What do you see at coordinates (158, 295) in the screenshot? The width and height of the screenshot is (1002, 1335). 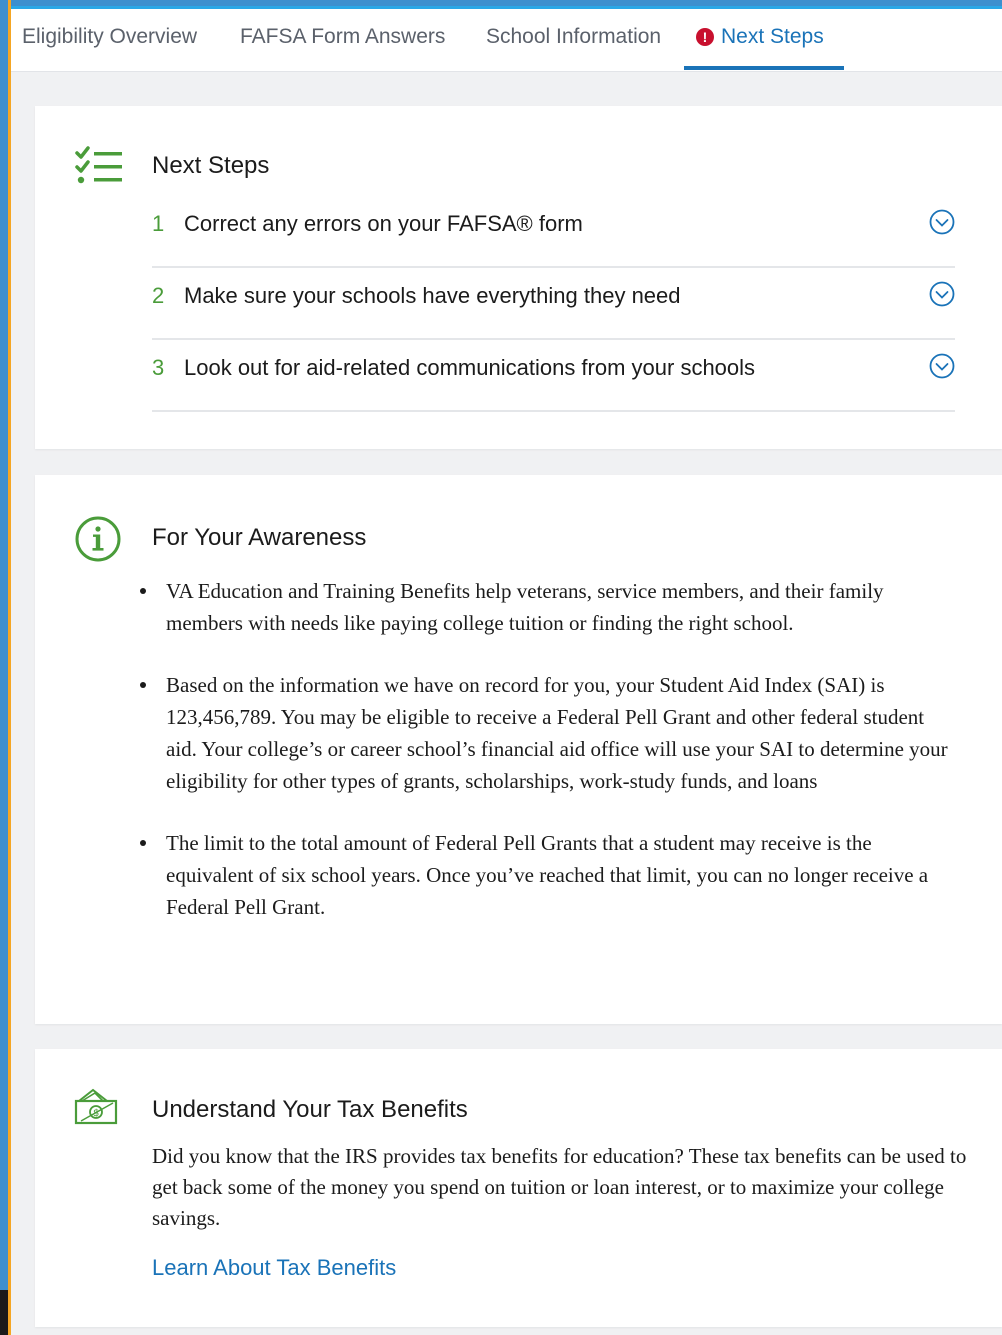 I see `step-number: 2` at bounding box center [158, 295].